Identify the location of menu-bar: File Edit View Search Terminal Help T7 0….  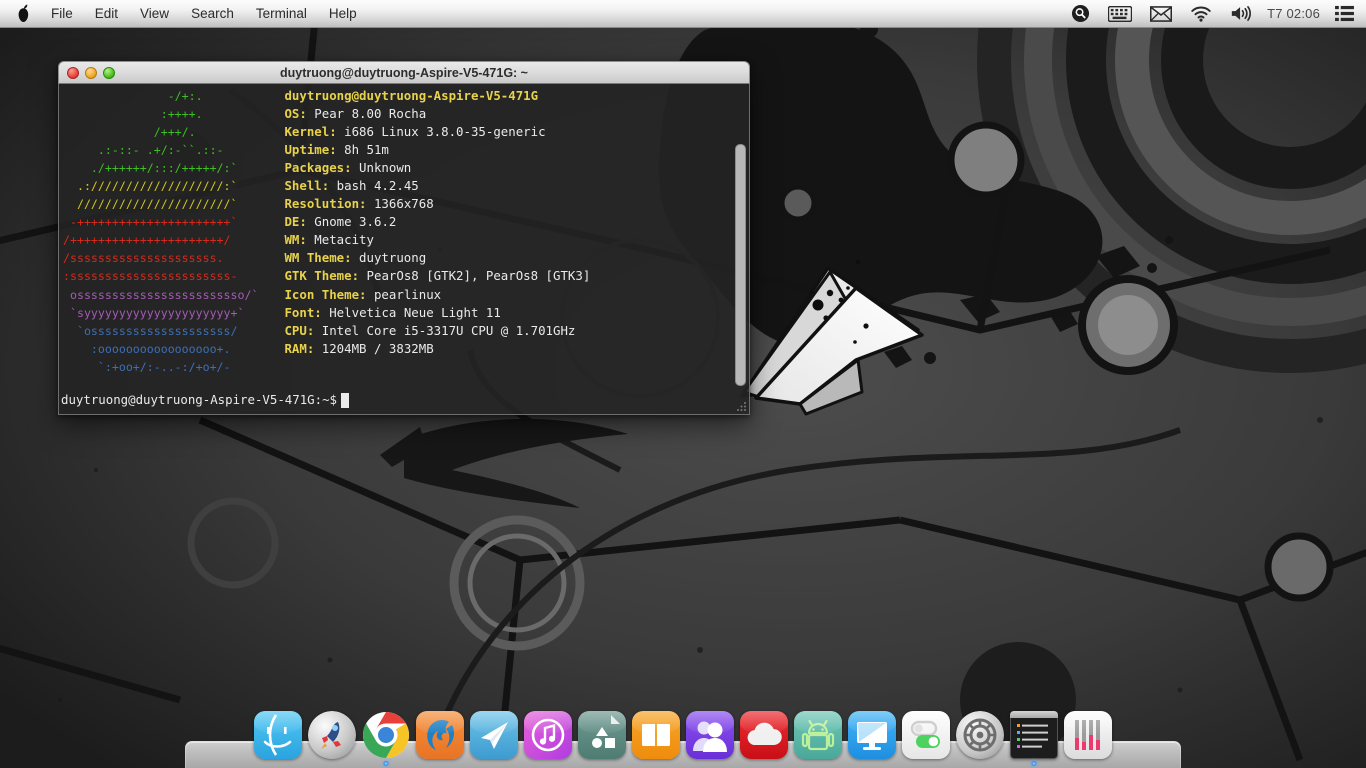
(683, 14).